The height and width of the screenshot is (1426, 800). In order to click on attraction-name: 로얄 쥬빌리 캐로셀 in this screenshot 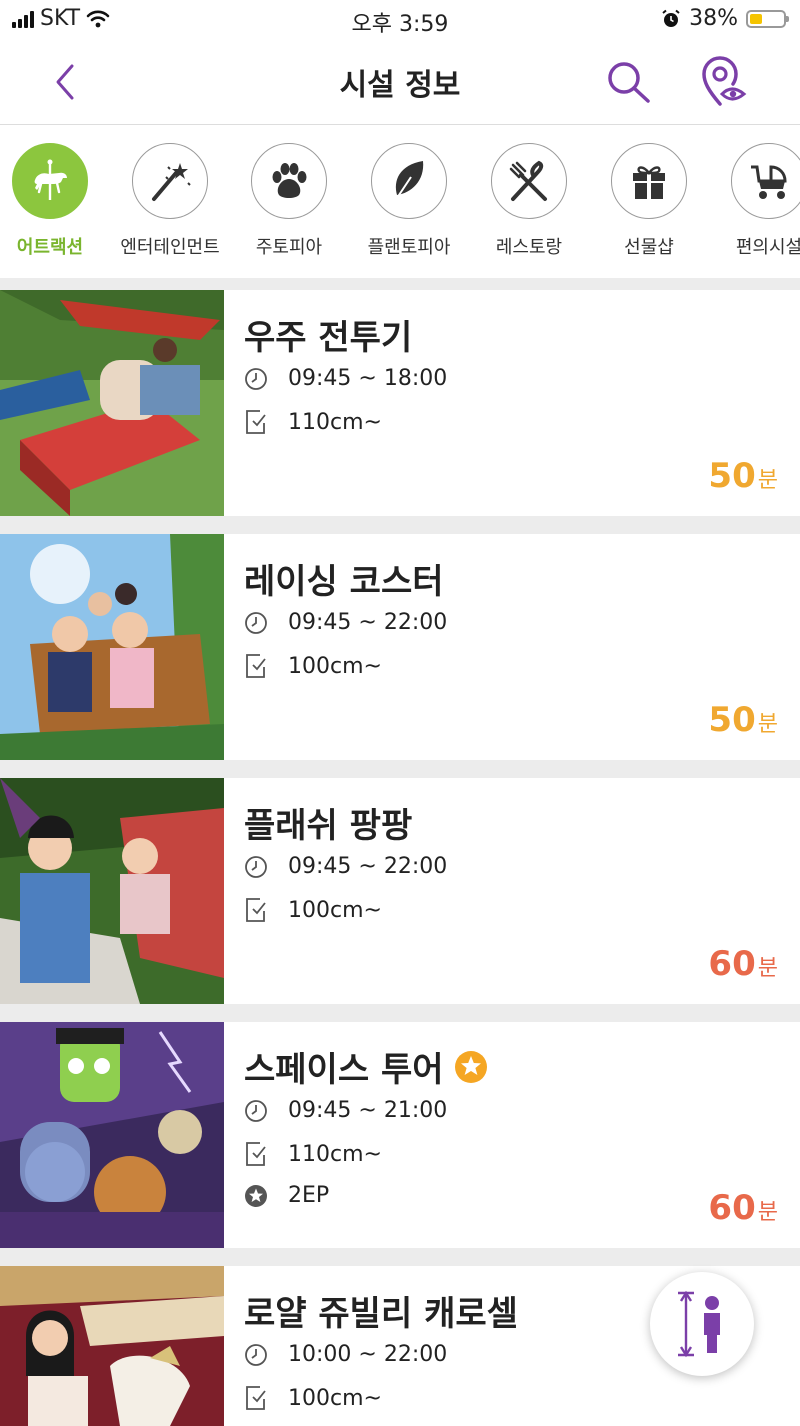, I will do `click(381, 1310)`.